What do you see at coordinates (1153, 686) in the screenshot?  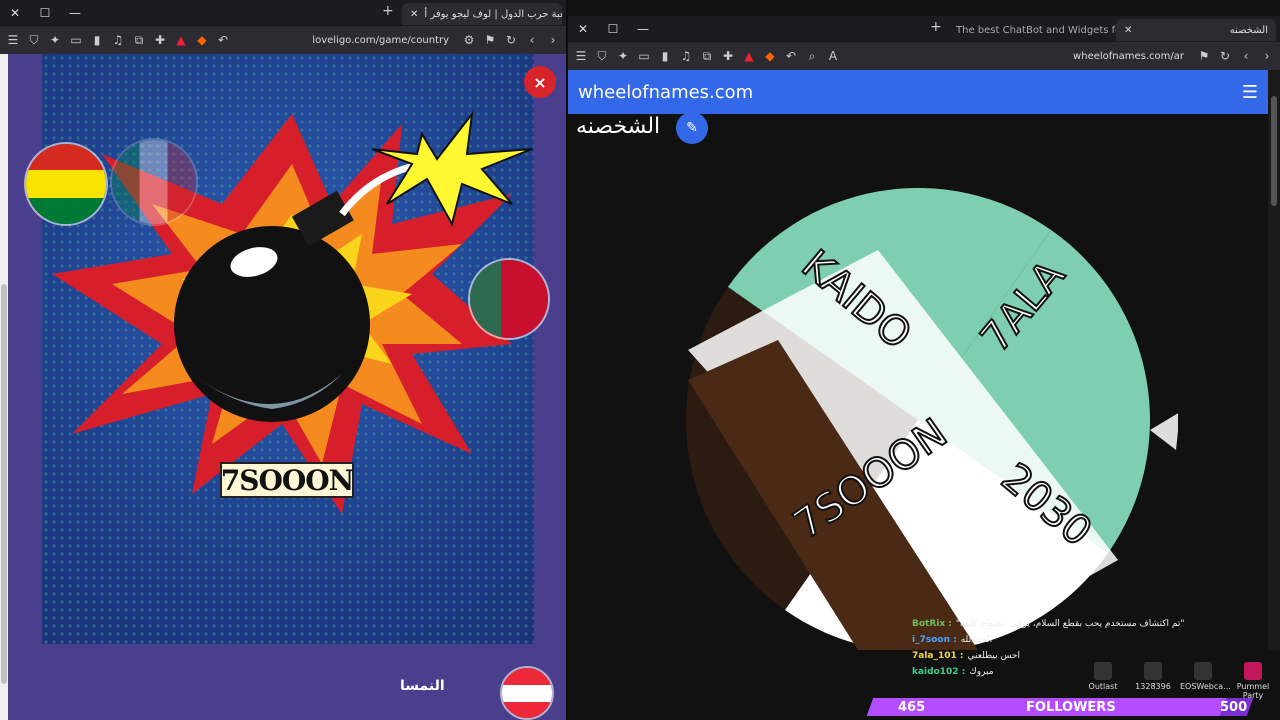 I see `taskbar-label: 1328396` at bounding box center [1153, 686].